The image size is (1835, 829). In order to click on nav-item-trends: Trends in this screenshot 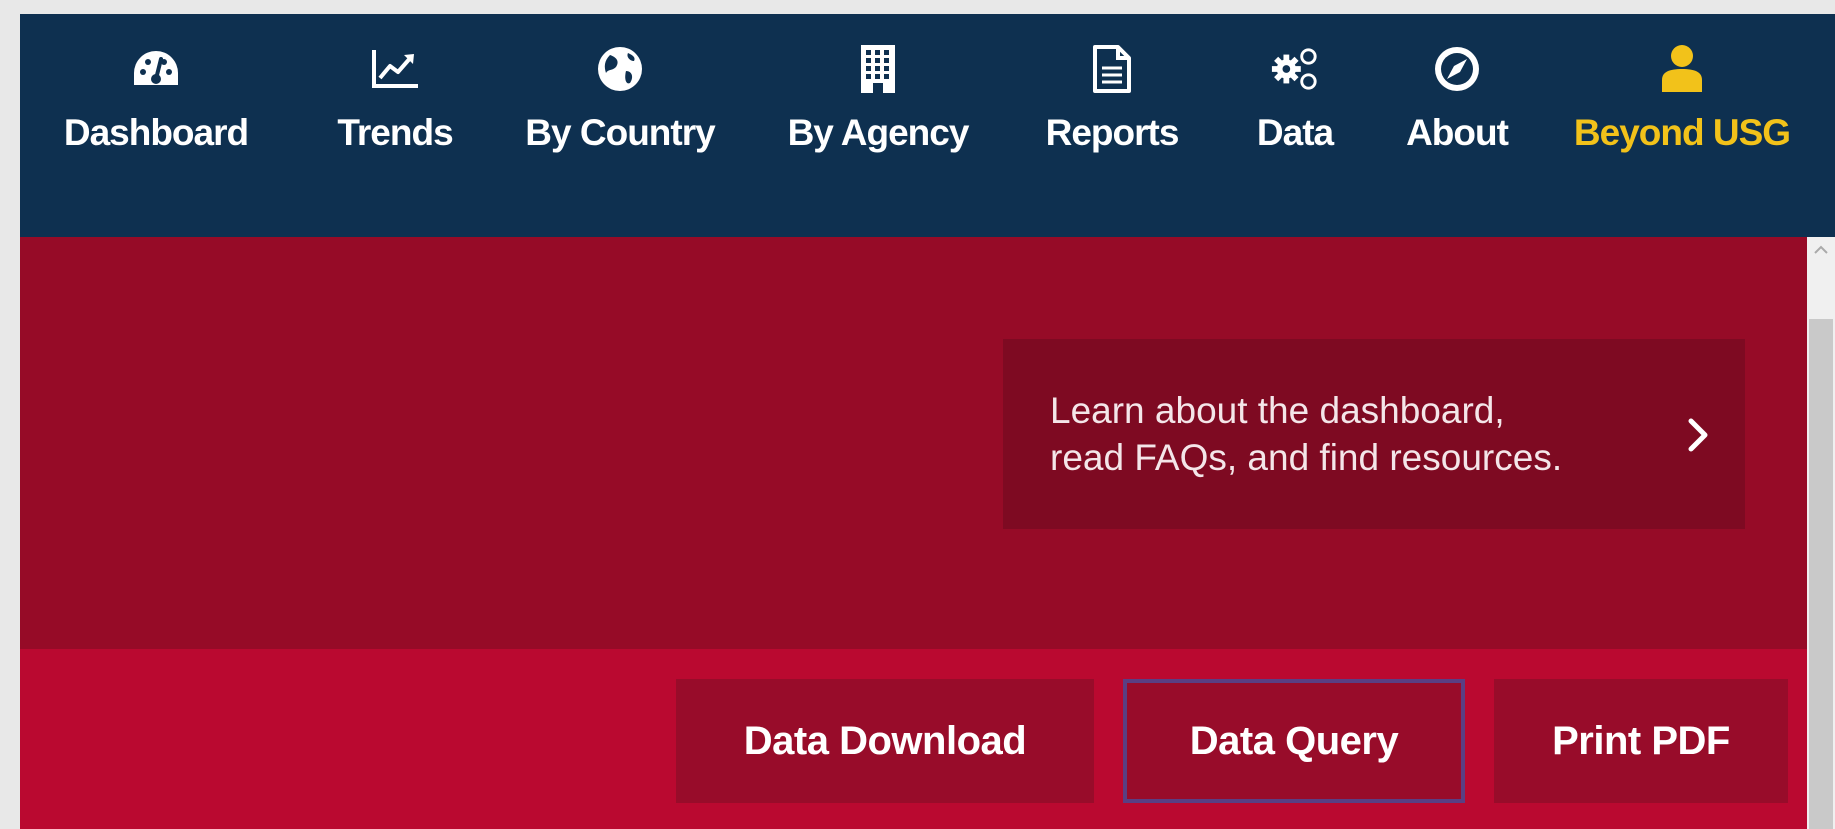, I will do `click(395, 119)`.